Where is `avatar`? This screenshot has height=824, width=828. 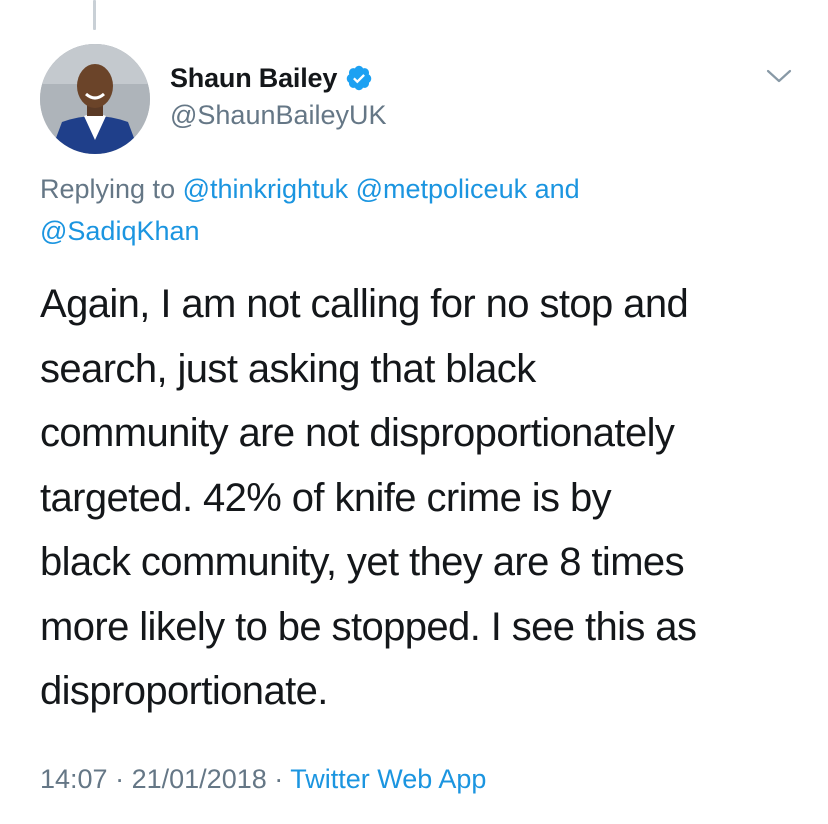 avatar is located at coordinates (95, 99).